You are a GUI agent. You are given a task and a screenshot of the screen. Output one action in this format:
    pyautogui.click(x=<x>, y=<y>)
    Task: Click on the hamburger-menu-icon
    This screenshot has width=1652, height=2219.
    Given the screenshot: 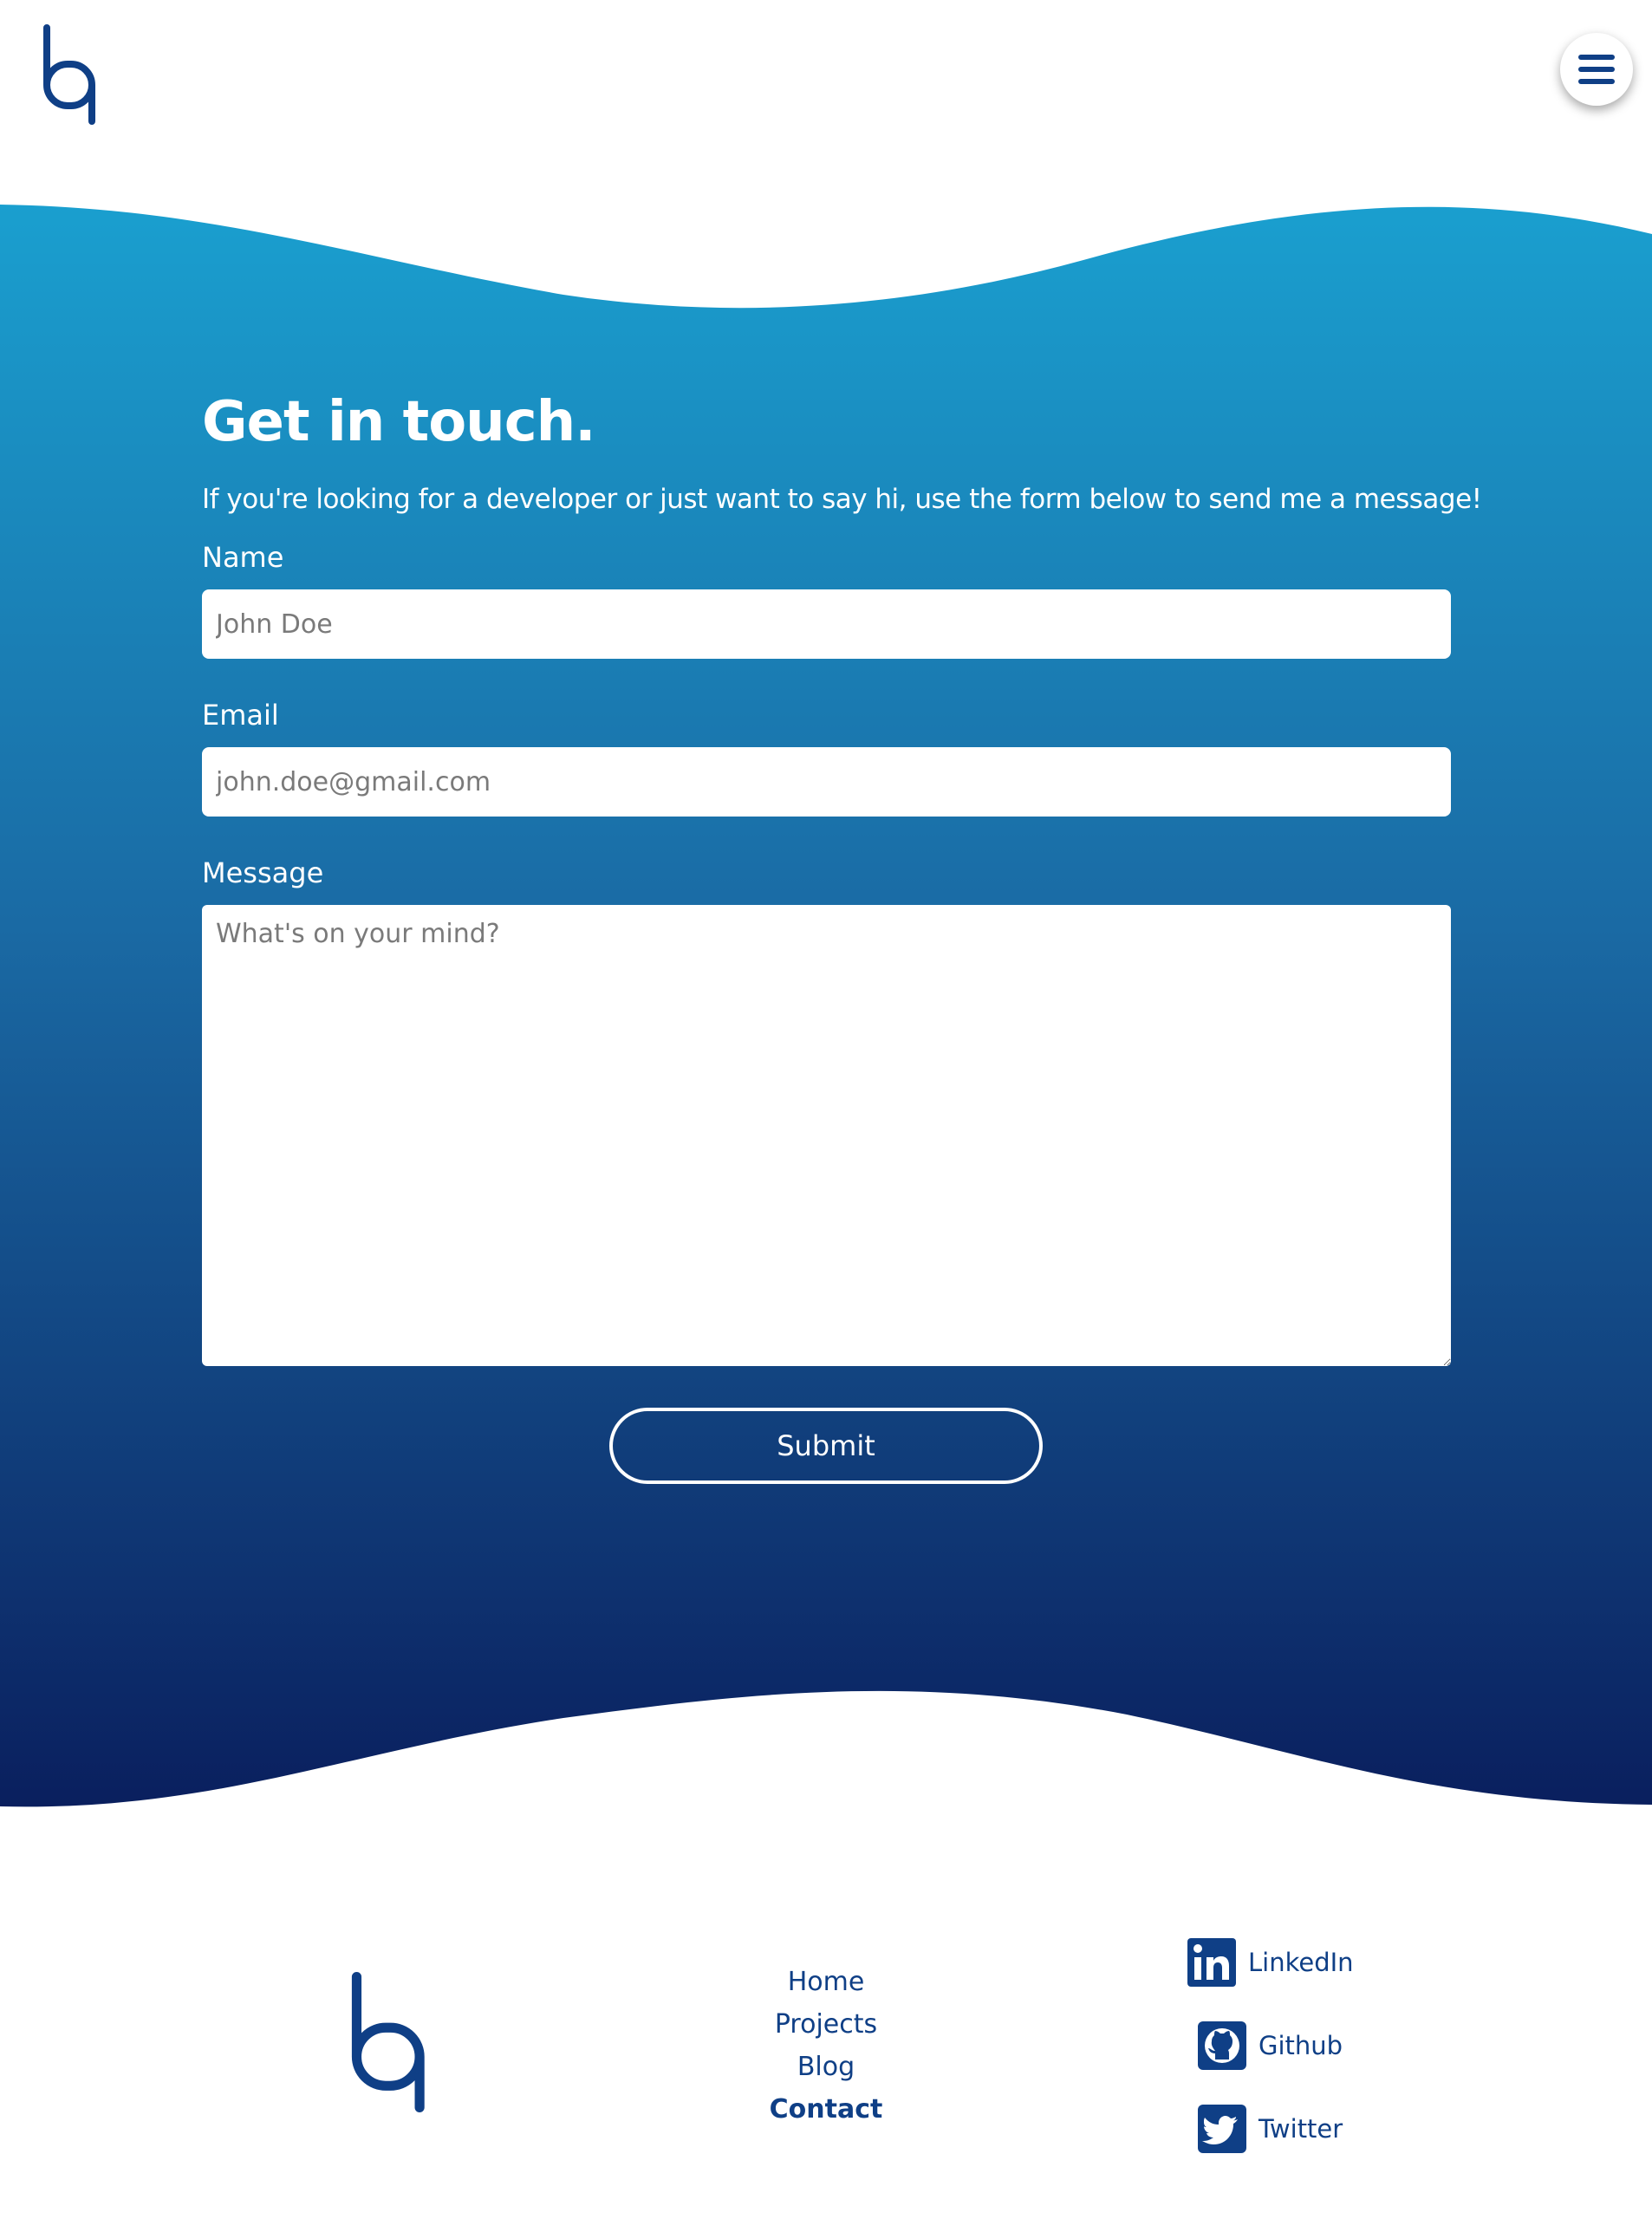 What is the action you would take?
    pyautogui.click(x=1596, y=69)
    